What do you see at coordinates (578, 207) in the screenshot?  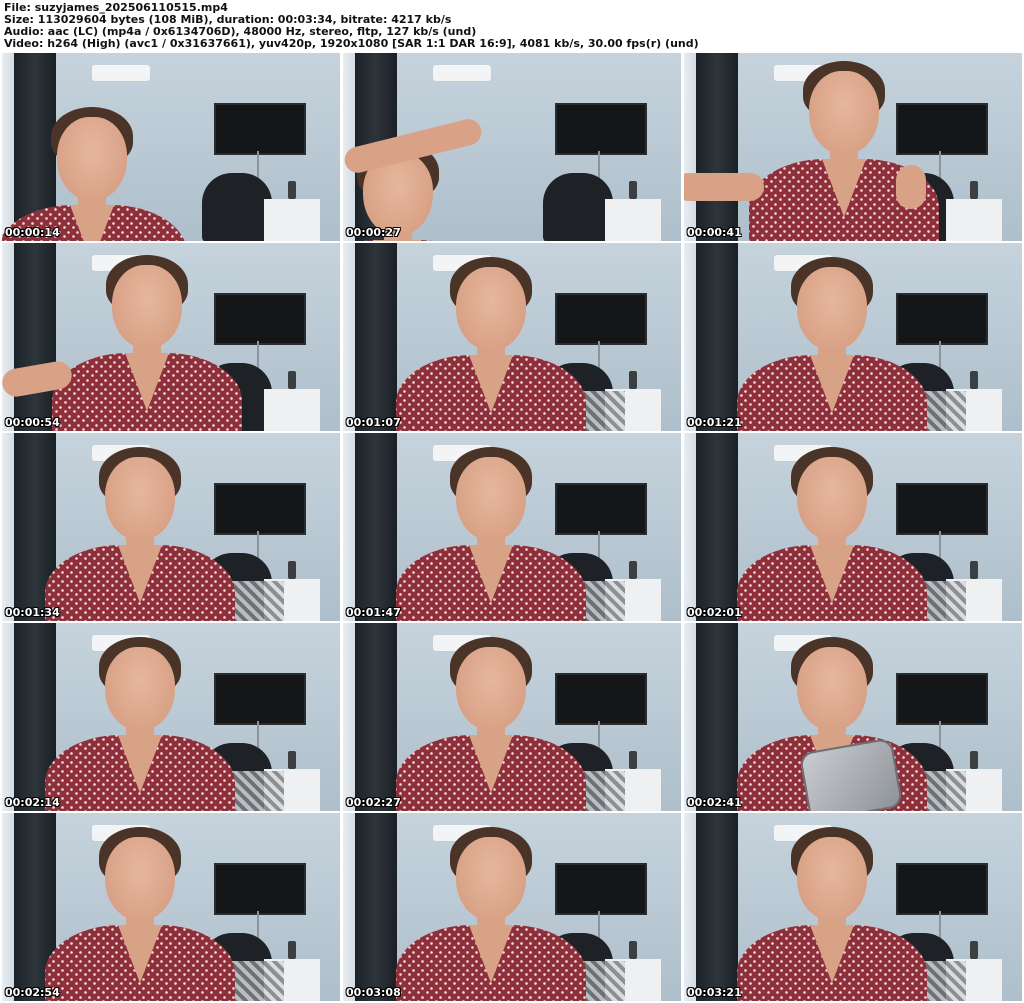 I see `office-chair` at bounding box center [578, 207].